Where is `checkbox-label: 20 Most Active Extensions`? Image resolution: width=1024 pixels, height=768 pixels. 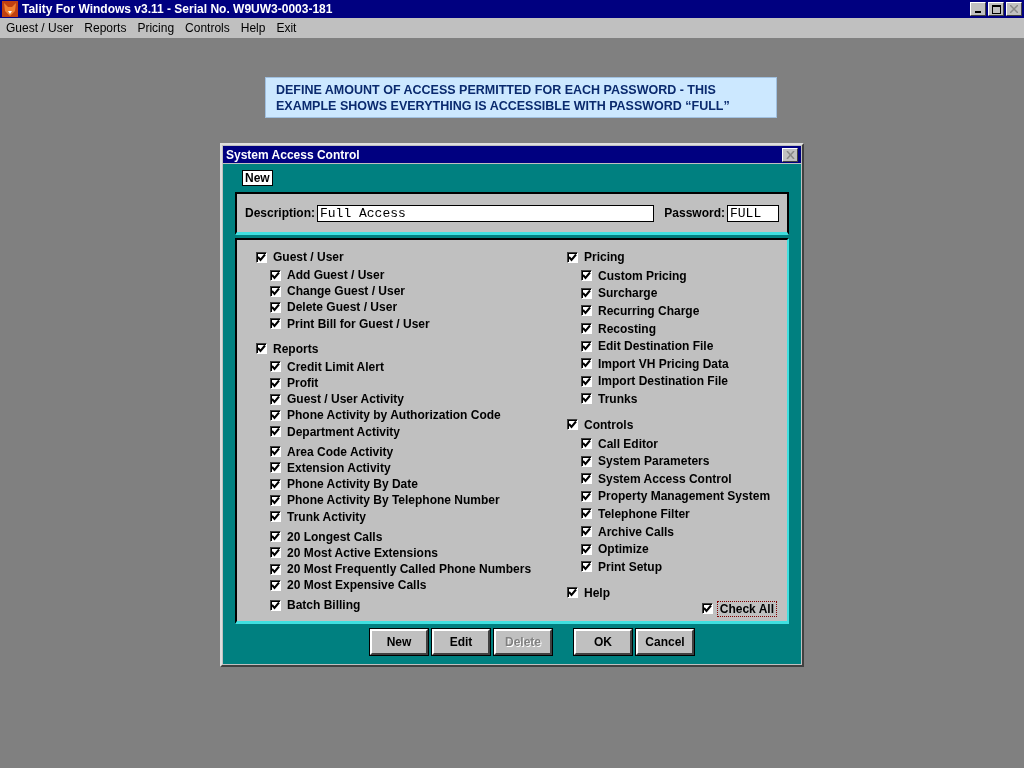
checkbox-label: 20 Most Active Extensions is located at coordinates (362, 552).